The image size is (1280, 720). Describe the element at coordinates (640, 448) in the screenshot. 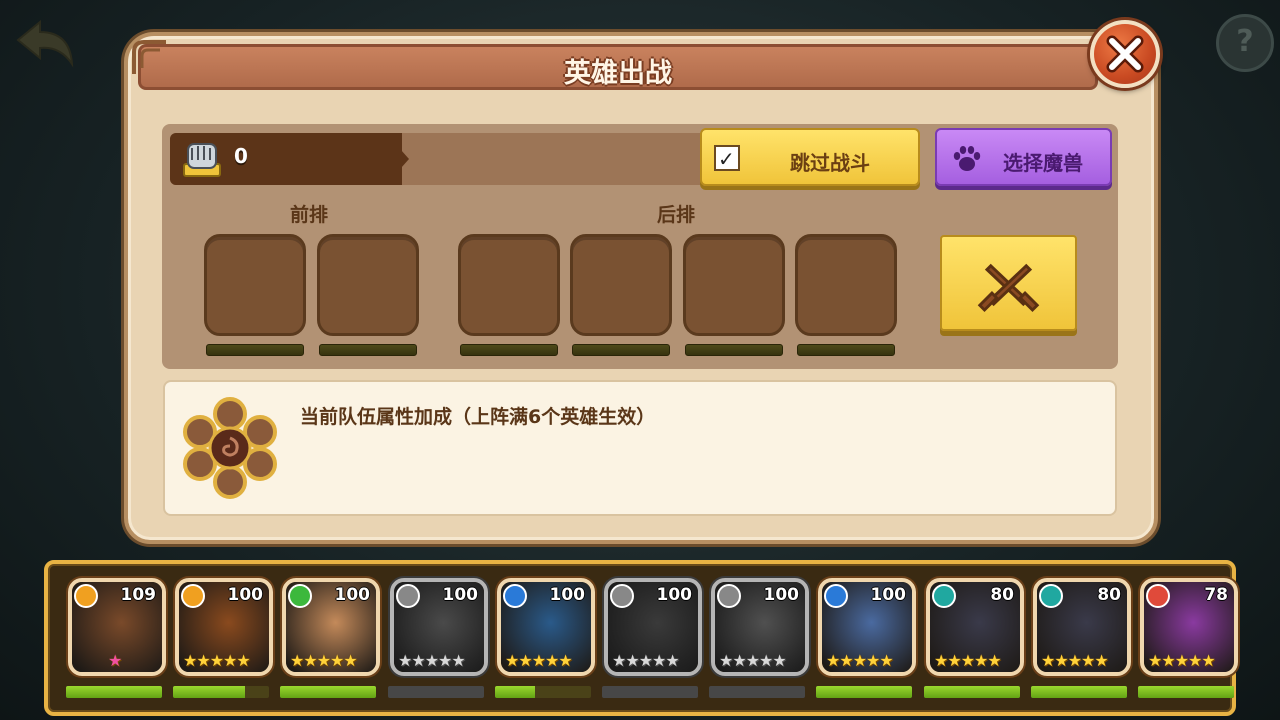

I see `team-bonus-panel` at that location.